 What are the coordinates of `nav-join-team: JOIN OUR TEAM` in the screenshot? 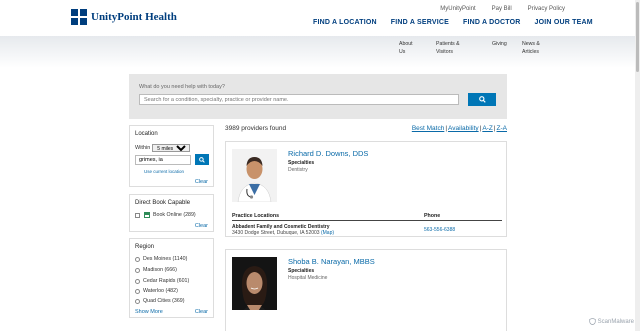 It's located at (564, 22).